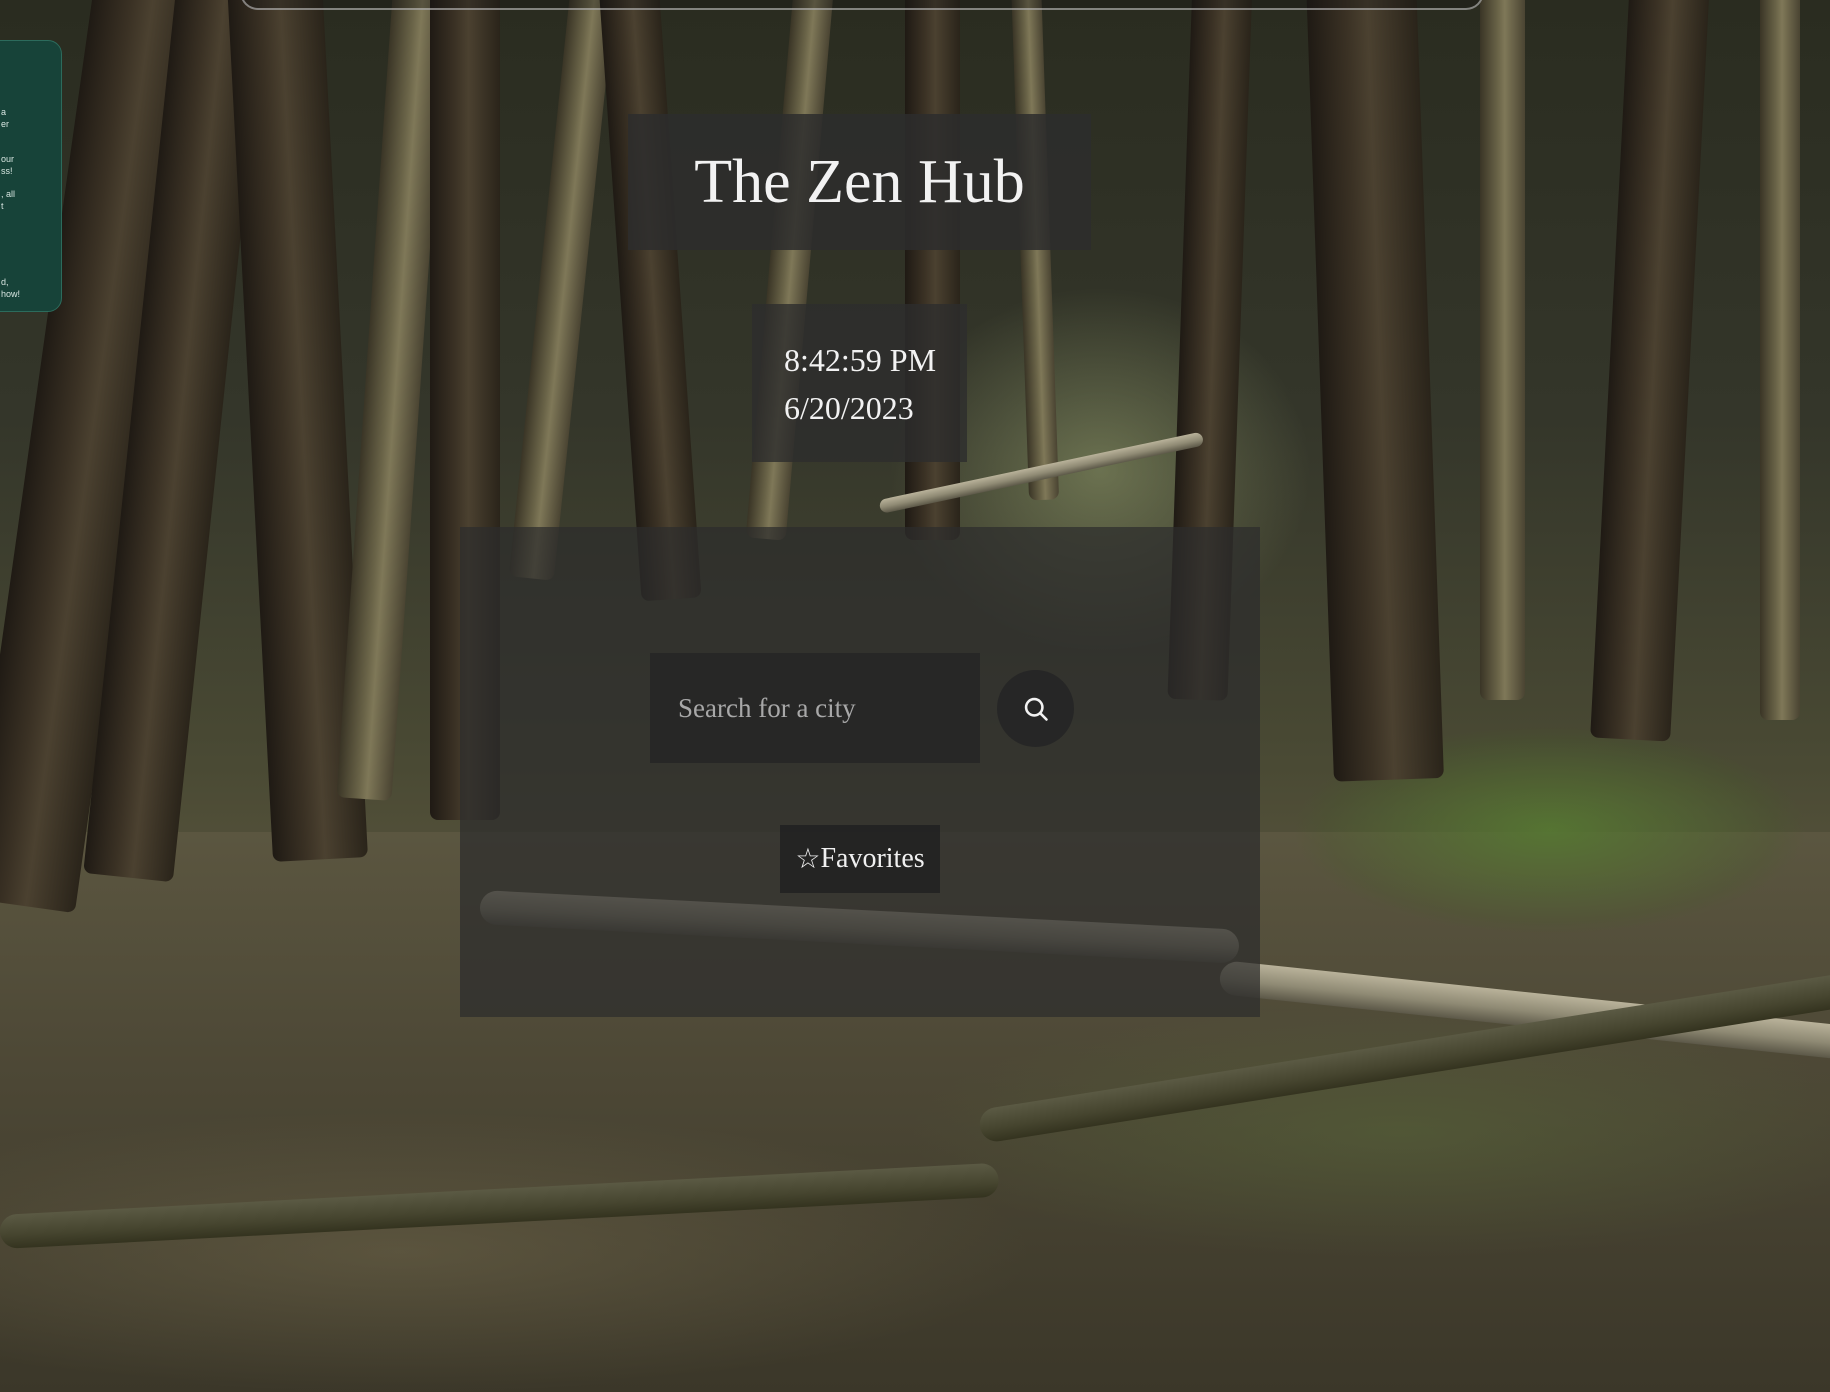 This screenshot has height=1392, width=1830. Describe the element at coordinates (2, 206) in the screenshot. I see `info-card-text: t` at that location.